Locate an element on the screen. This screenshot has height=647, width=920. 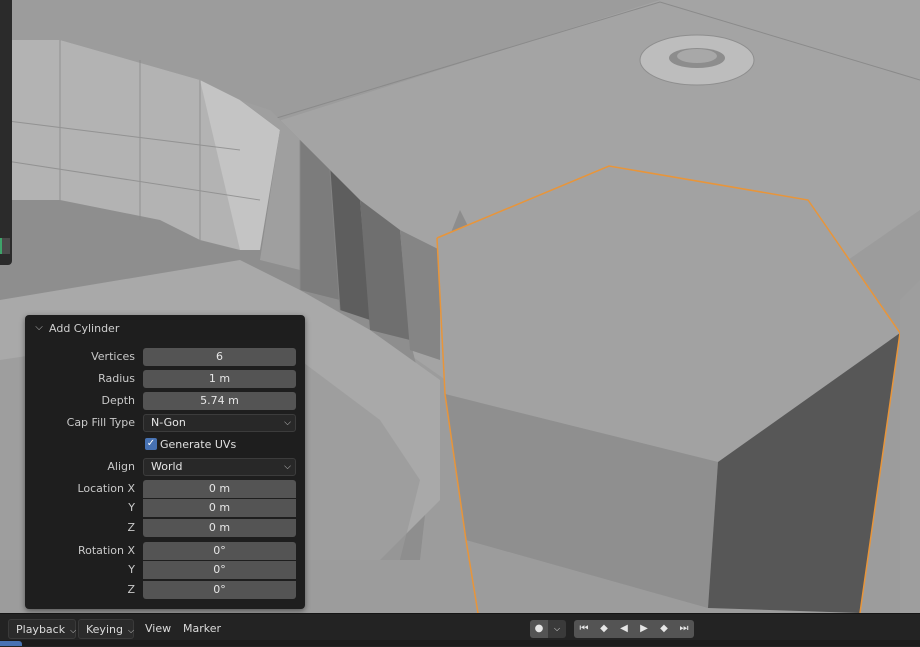
depth-row: Depth 5.74 m is located at coordinates (165, 401).